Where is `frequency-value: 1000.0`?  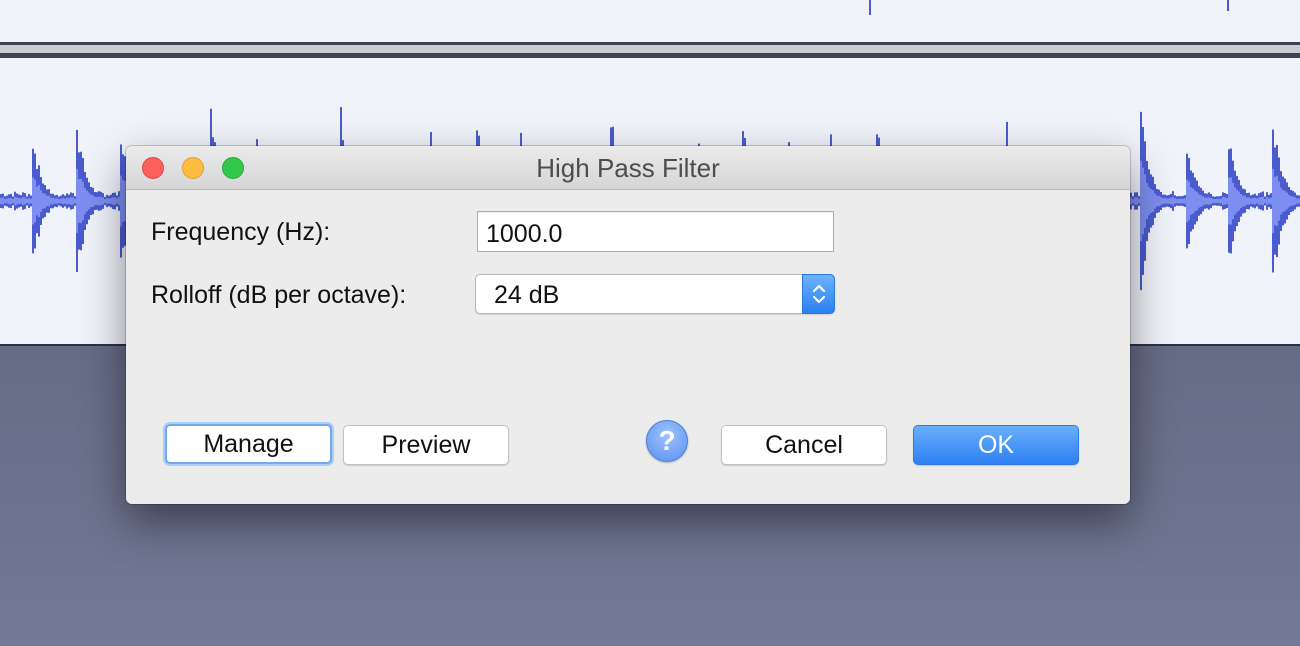 frequency-value: 1000.0 is located at coordinates (524, 234).